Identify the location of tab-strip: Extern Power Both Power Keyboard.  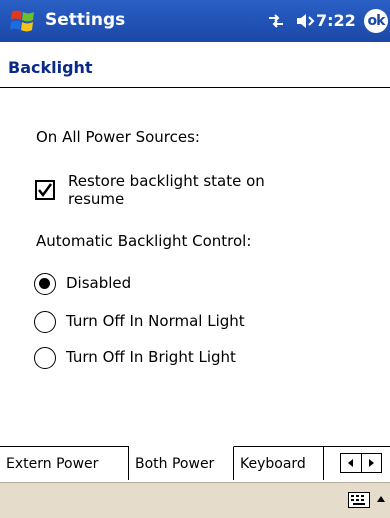
(195, 464).